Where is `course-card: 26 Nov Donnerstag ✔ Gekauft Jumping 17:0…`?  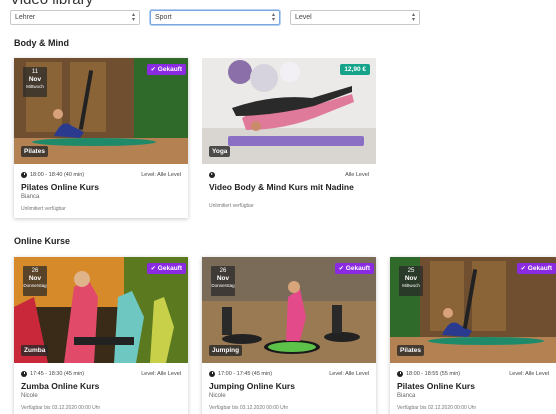
course-card: 26 Nov Donnerstag ✔ Gekauft Jumping 17:0… is located at coordinates (289, 335).